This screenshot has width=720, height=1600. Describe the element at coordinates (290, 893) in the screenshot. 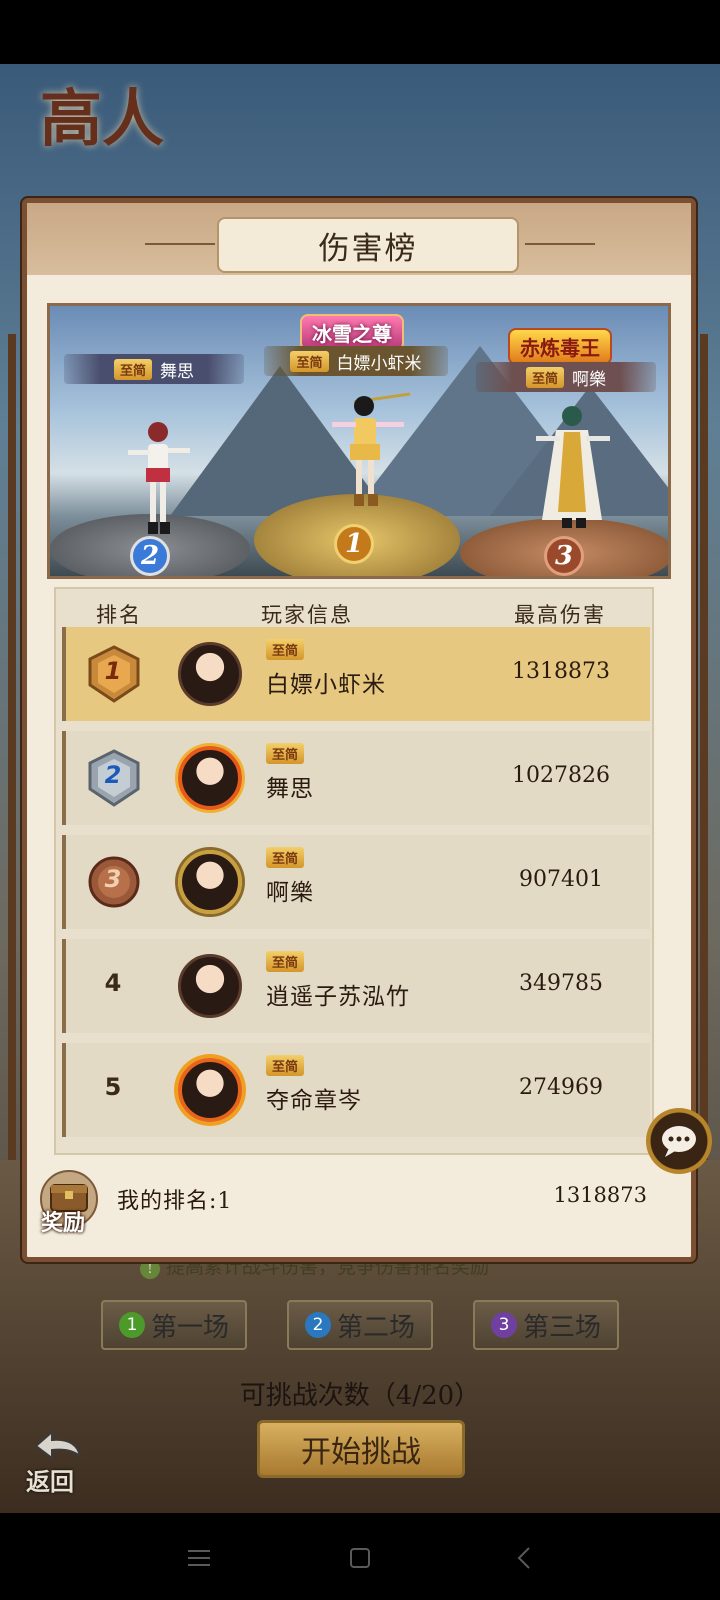

I see `player-name: 啊樂` at that location.